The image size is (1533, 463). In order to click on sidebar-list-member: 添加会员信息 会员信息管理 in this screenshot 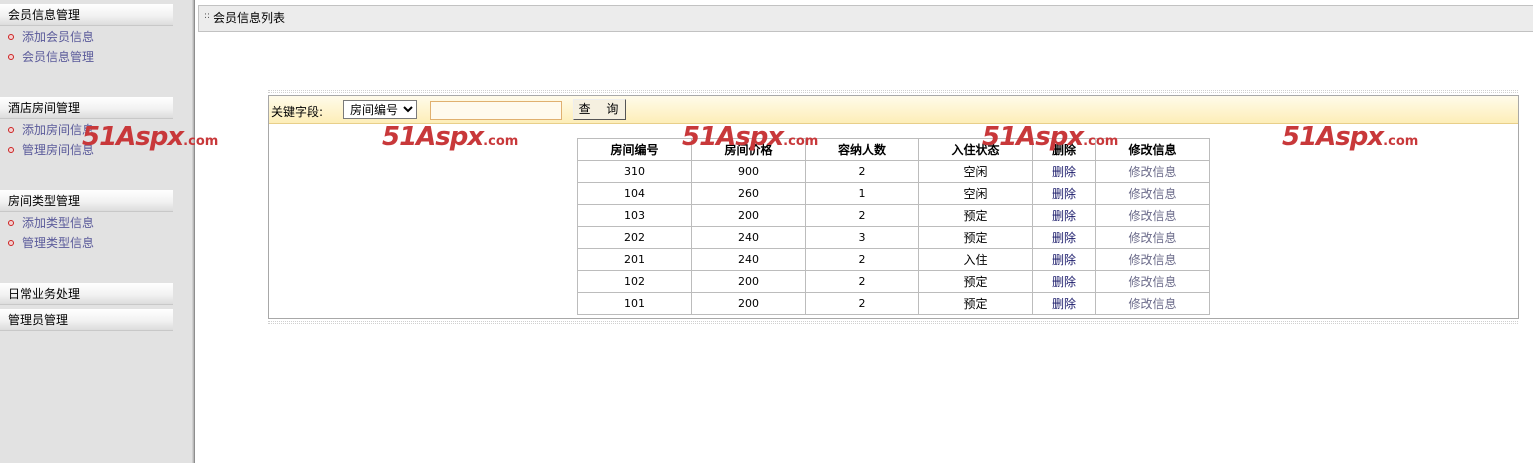, I will do `click(87, 47)`.